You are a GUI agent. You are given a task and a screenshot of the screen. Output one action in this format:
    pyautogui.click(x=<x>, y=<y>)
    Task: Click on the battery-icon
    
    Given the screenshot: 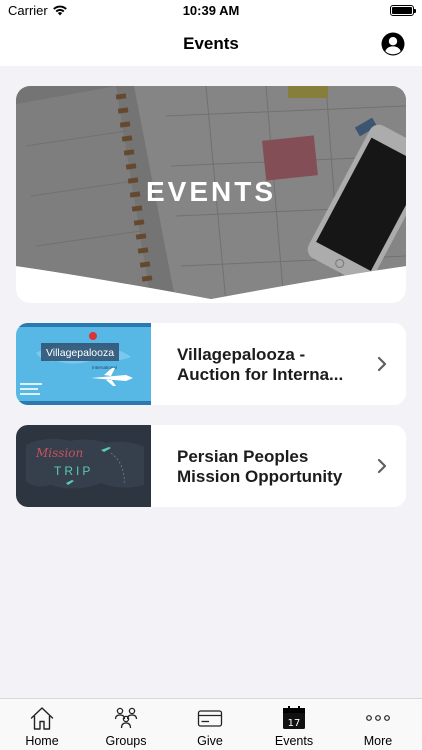 What is the action you would take?
    pyautogui.click(x=403, y=10)
    